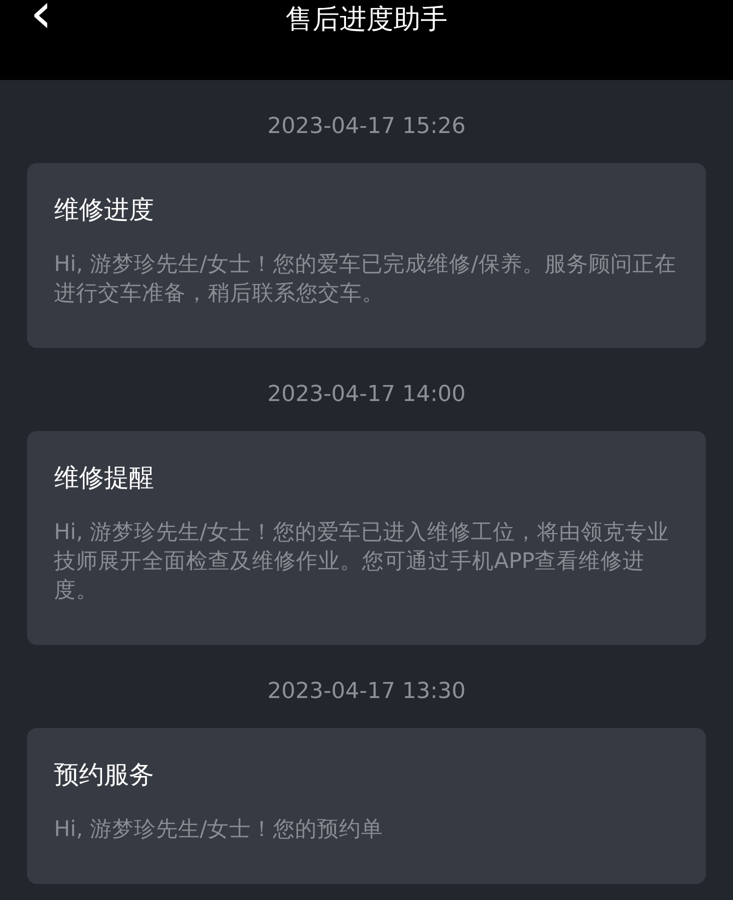 Image resolution: width=733 pixels, height=900 pixels. Describe the element at coordinates (367, 20) in the screenshot. I see `page-title: 售后进度助手` at that location.